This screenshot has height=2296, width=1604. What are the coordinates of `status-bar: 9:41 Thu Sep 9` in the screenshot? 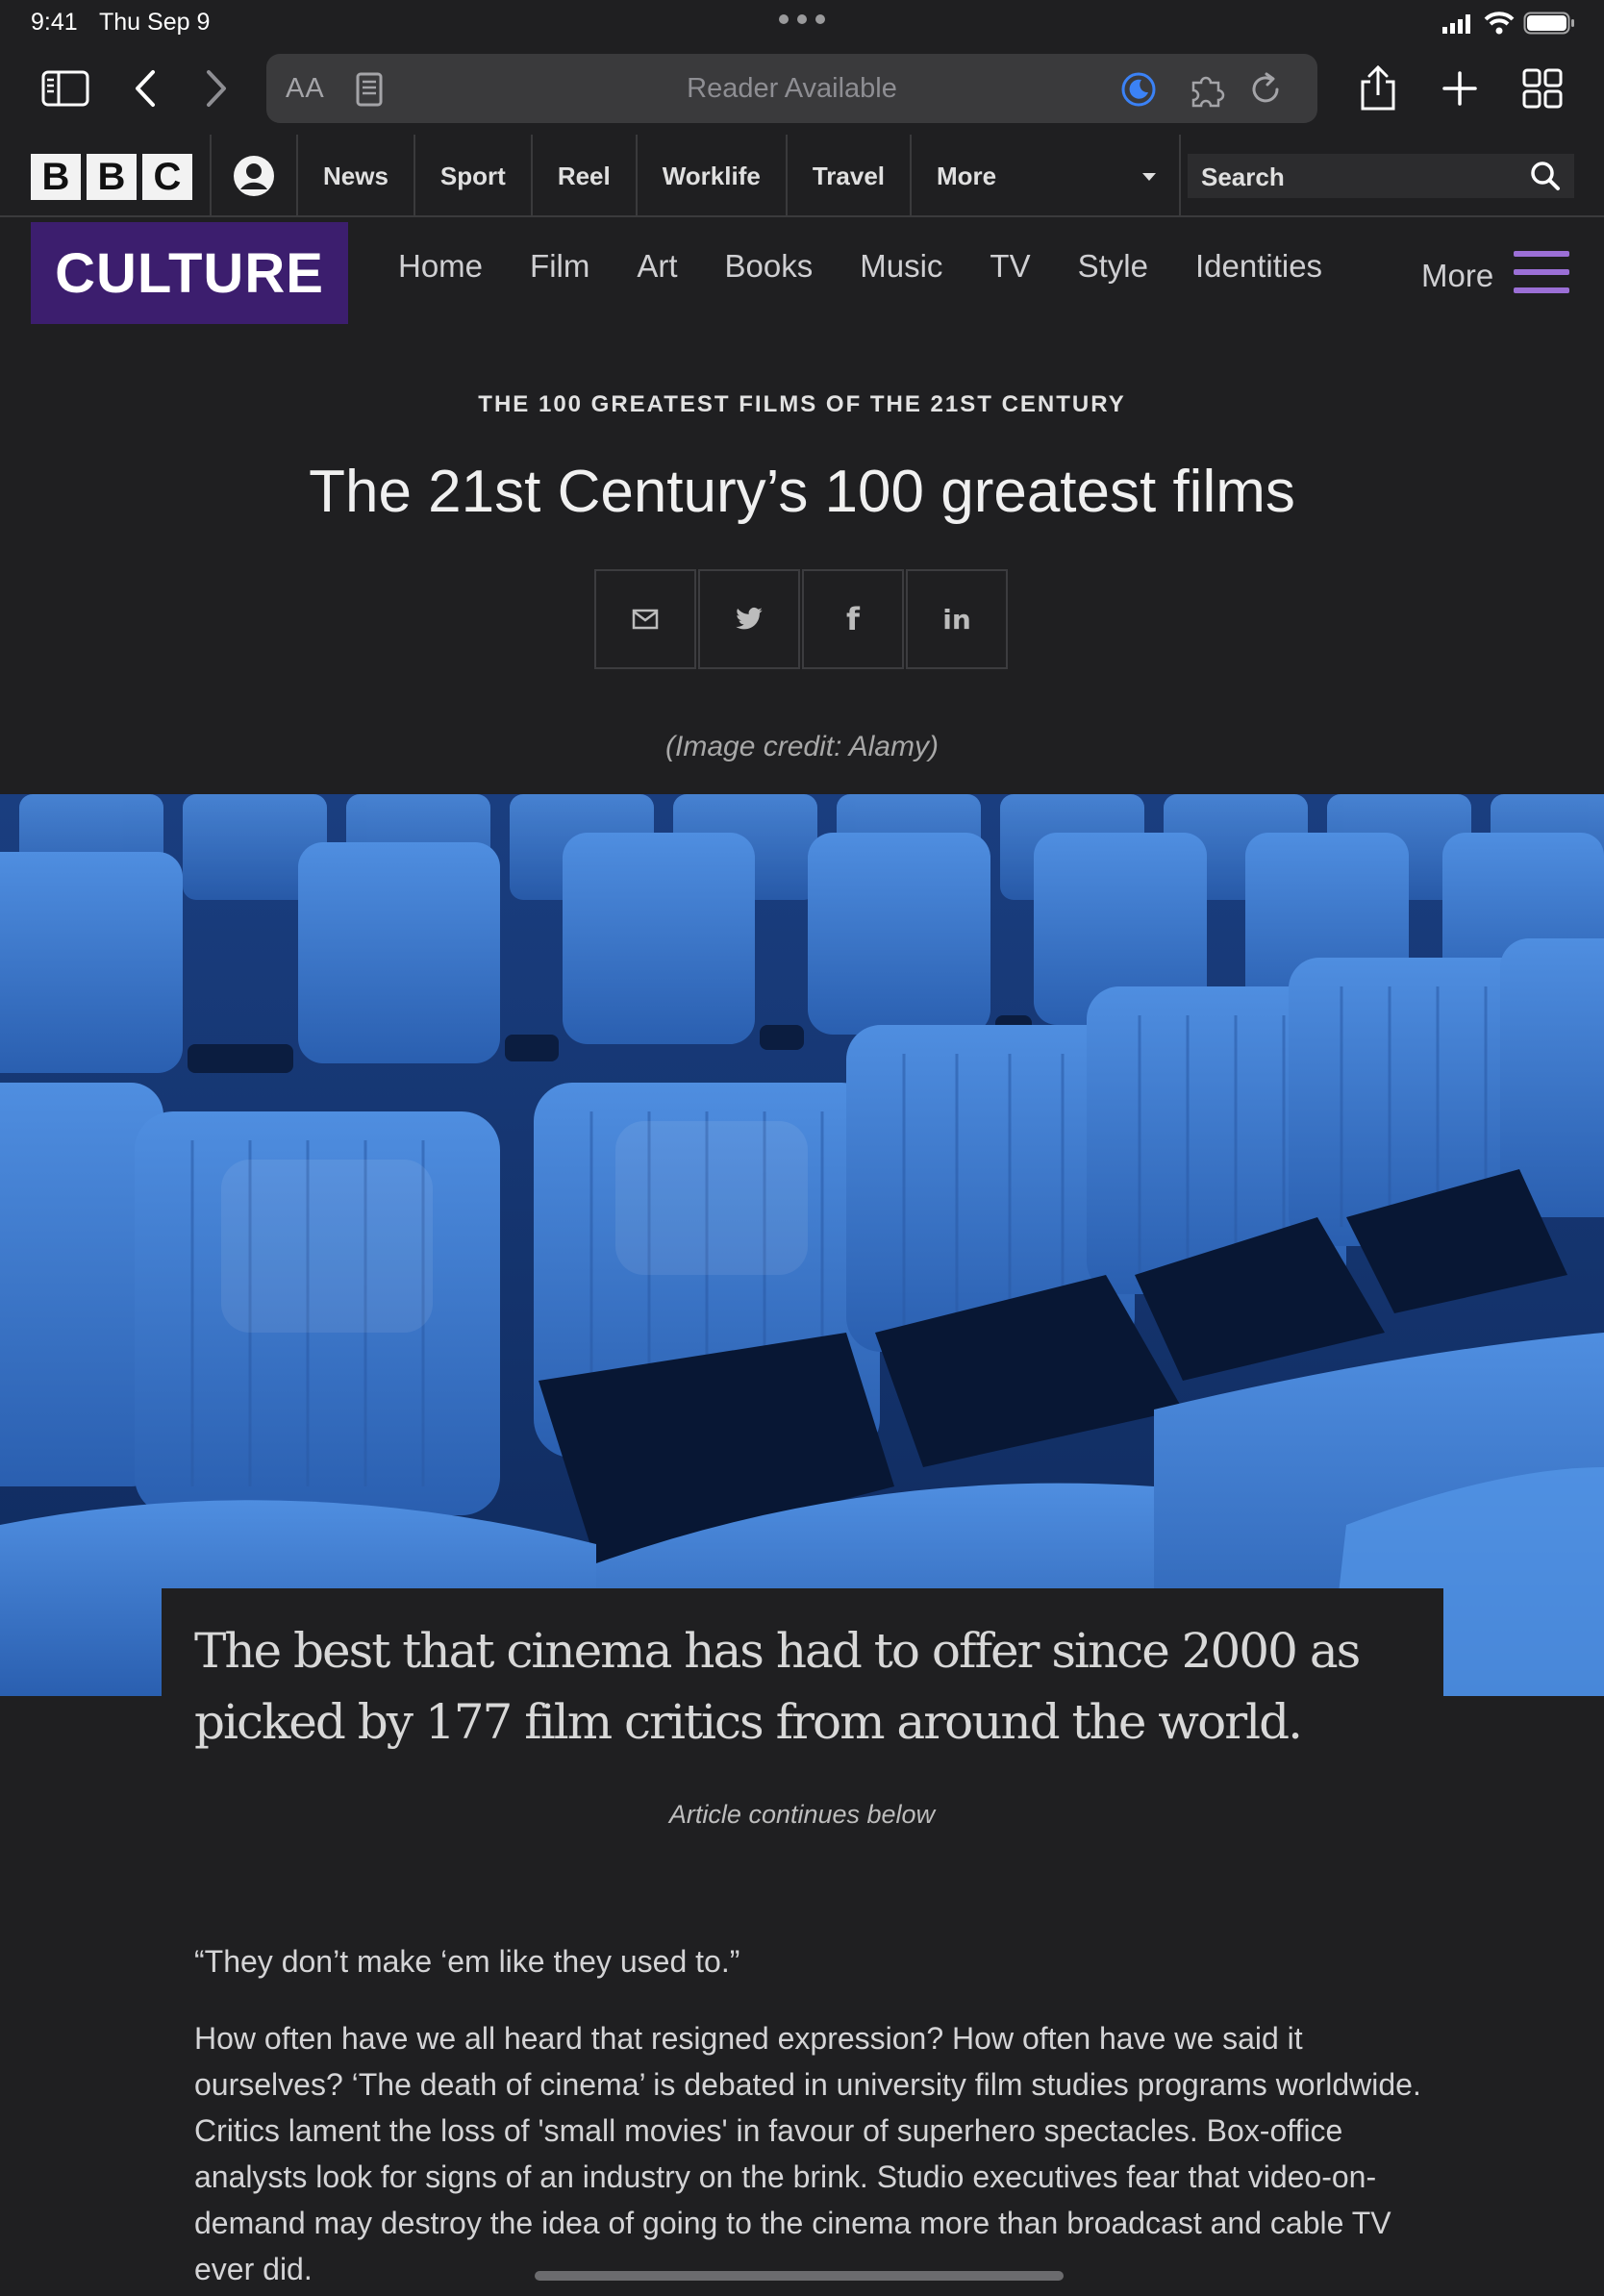 It's located at (802, 23).